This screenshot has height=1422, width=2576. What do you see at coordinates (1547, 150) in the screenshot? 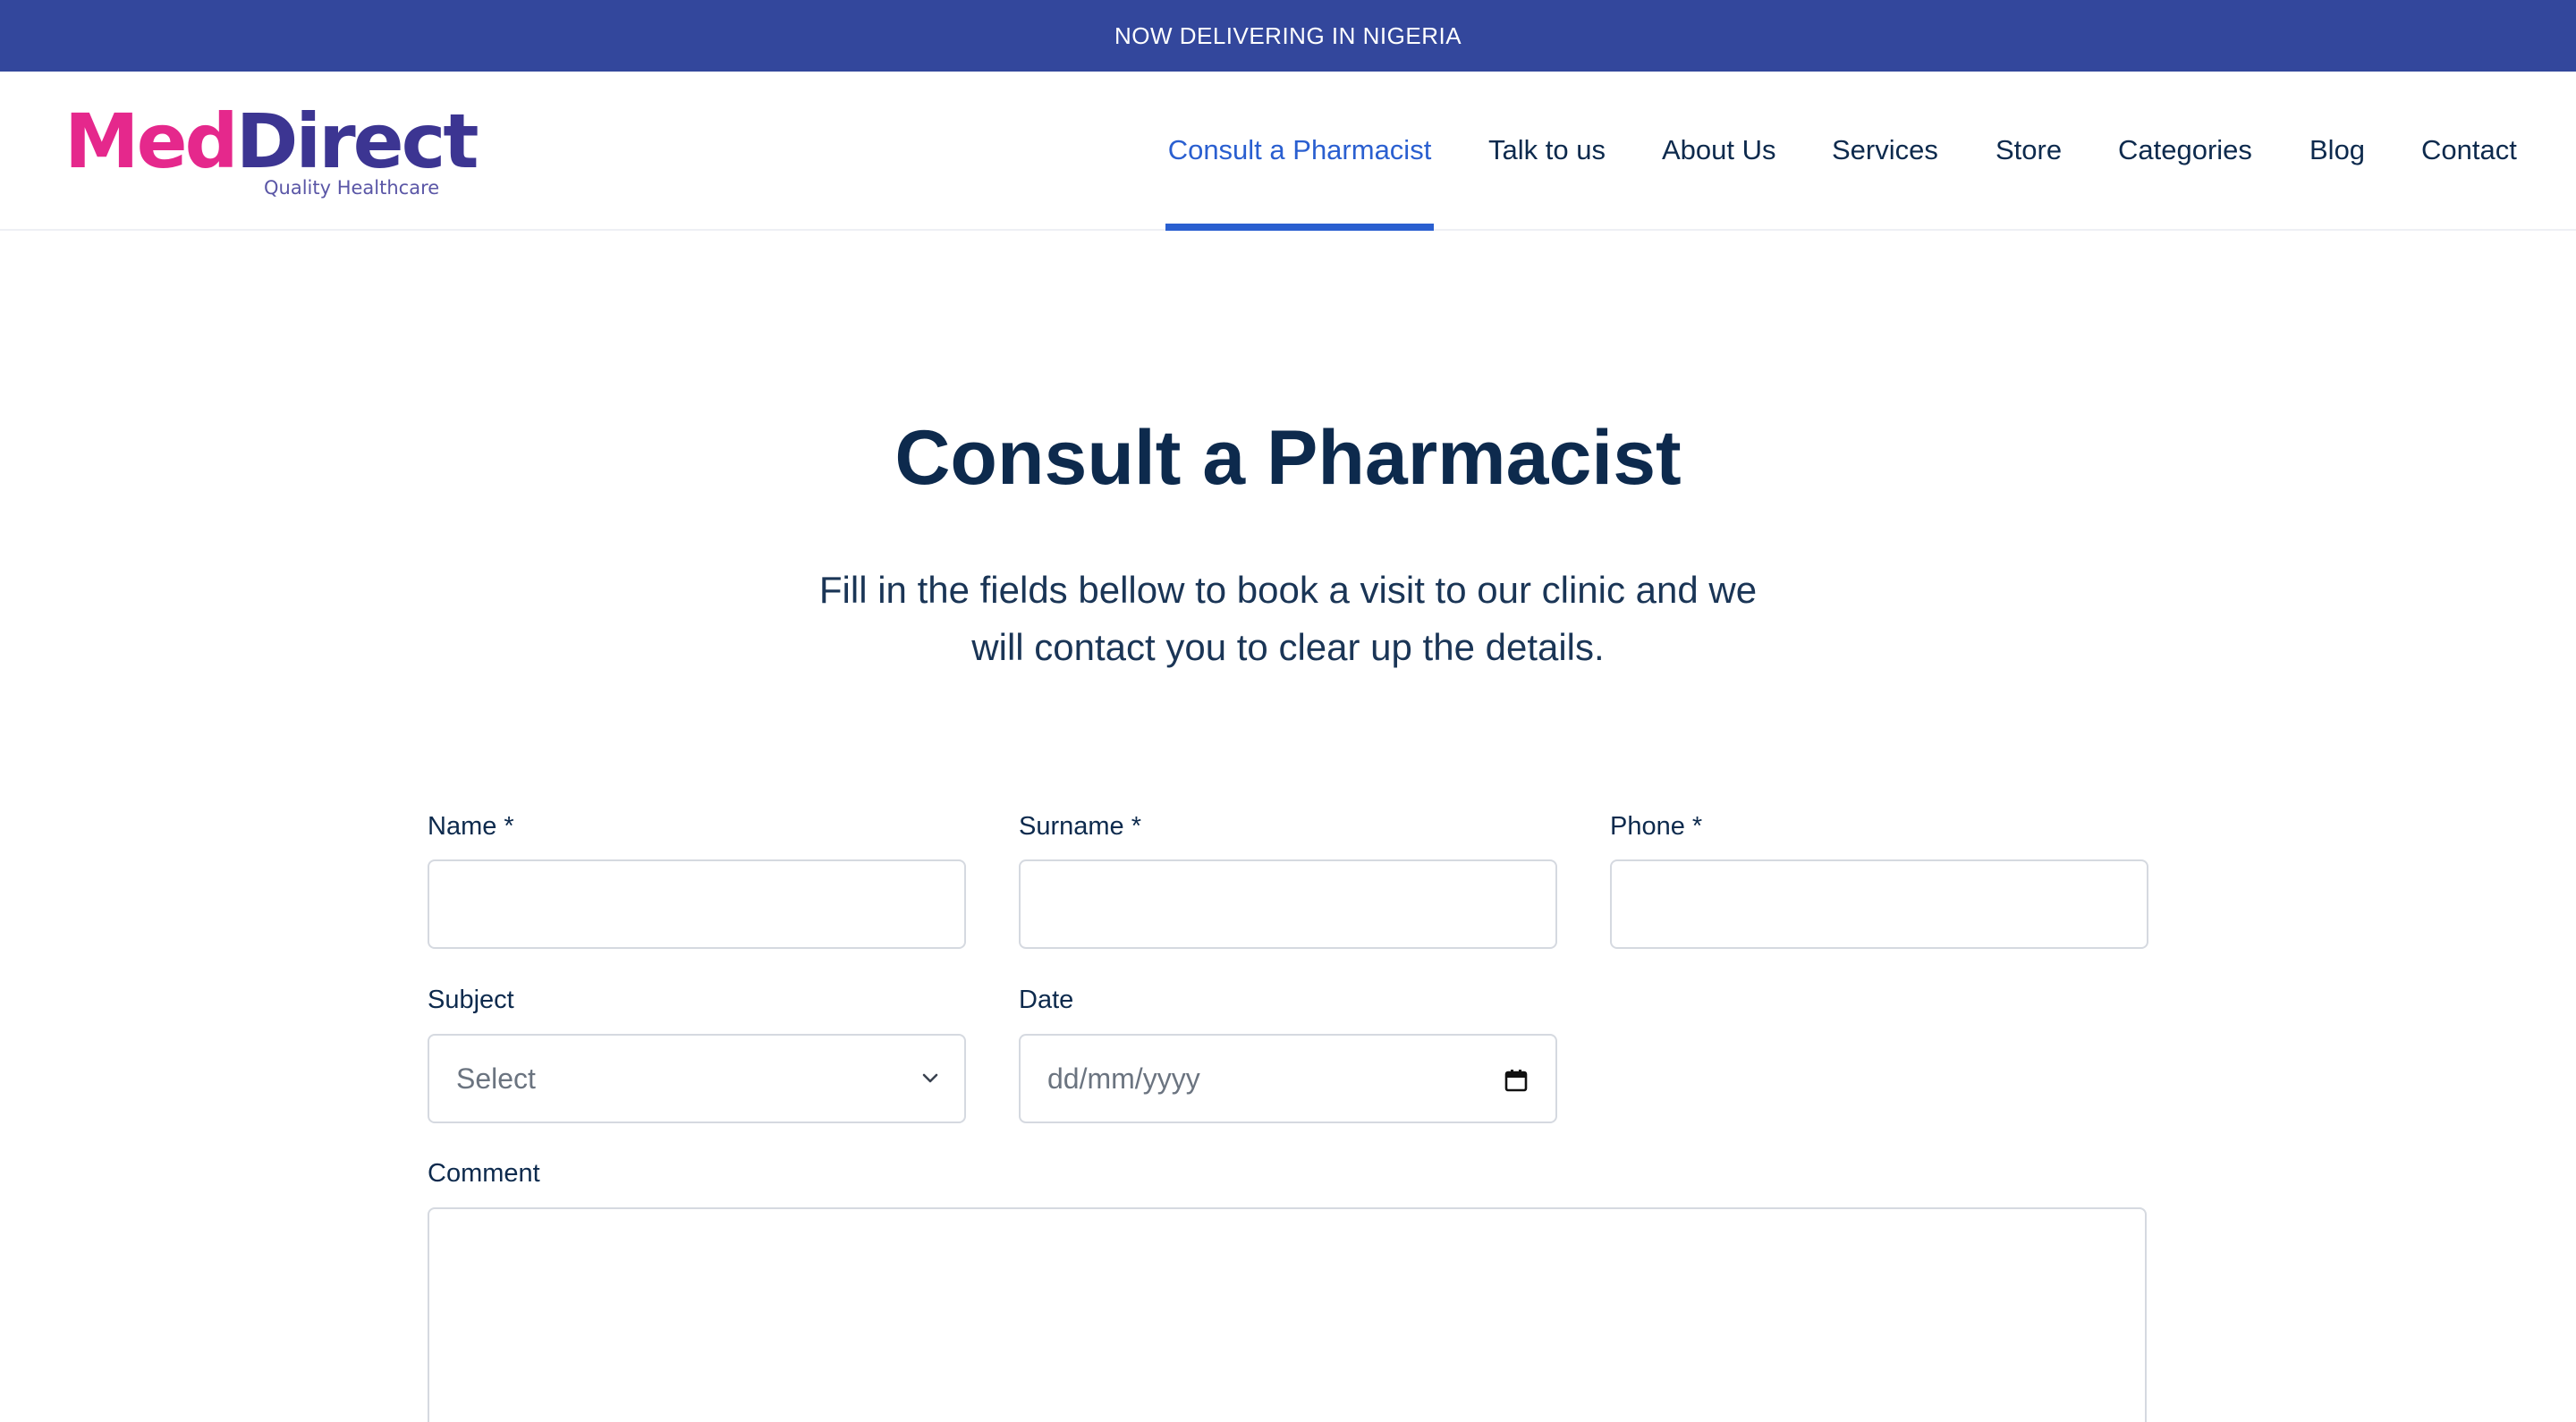
I see `nav-item-talk-to-us: Talk to us` at bounding box center [1547, 150].